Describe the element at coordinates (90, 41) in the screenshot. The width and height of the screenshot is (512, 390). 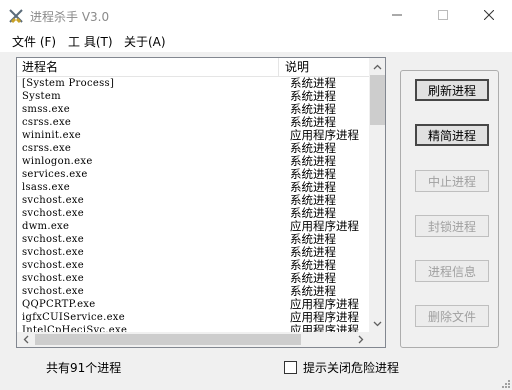
I see `menu-tools: 工 具(T)` at that location.